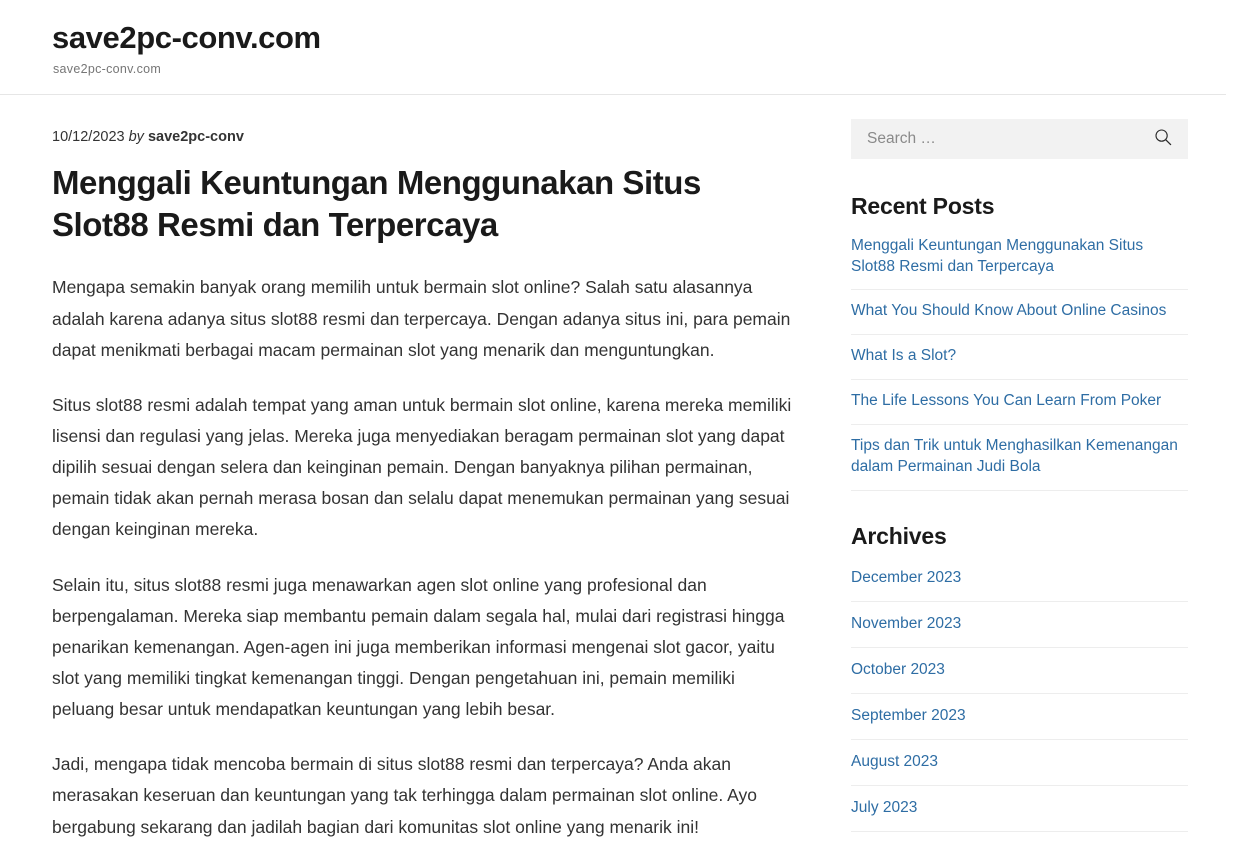 This screenshot has height=867, width=1240. I want to click on post-meta: 10/12/2023 by save2pc-conv, so click(426, 137).